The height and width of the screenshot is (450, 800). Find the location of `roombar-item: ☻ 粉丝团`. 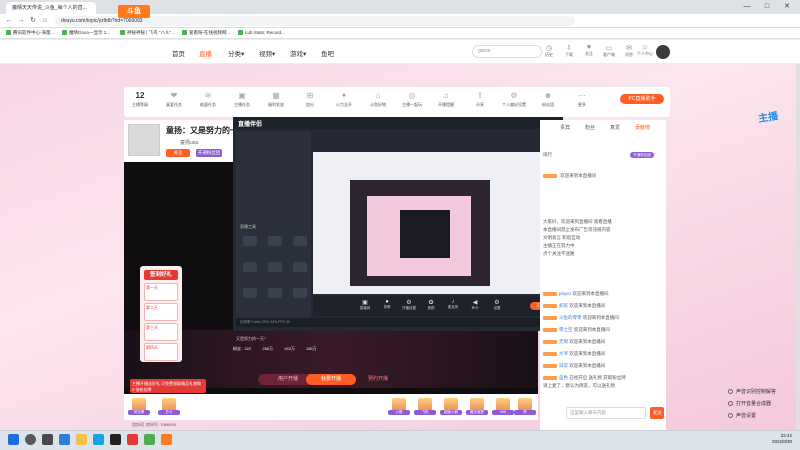

roombar-item: ☻ 粉丝团 is located at coordinates (548, 99).